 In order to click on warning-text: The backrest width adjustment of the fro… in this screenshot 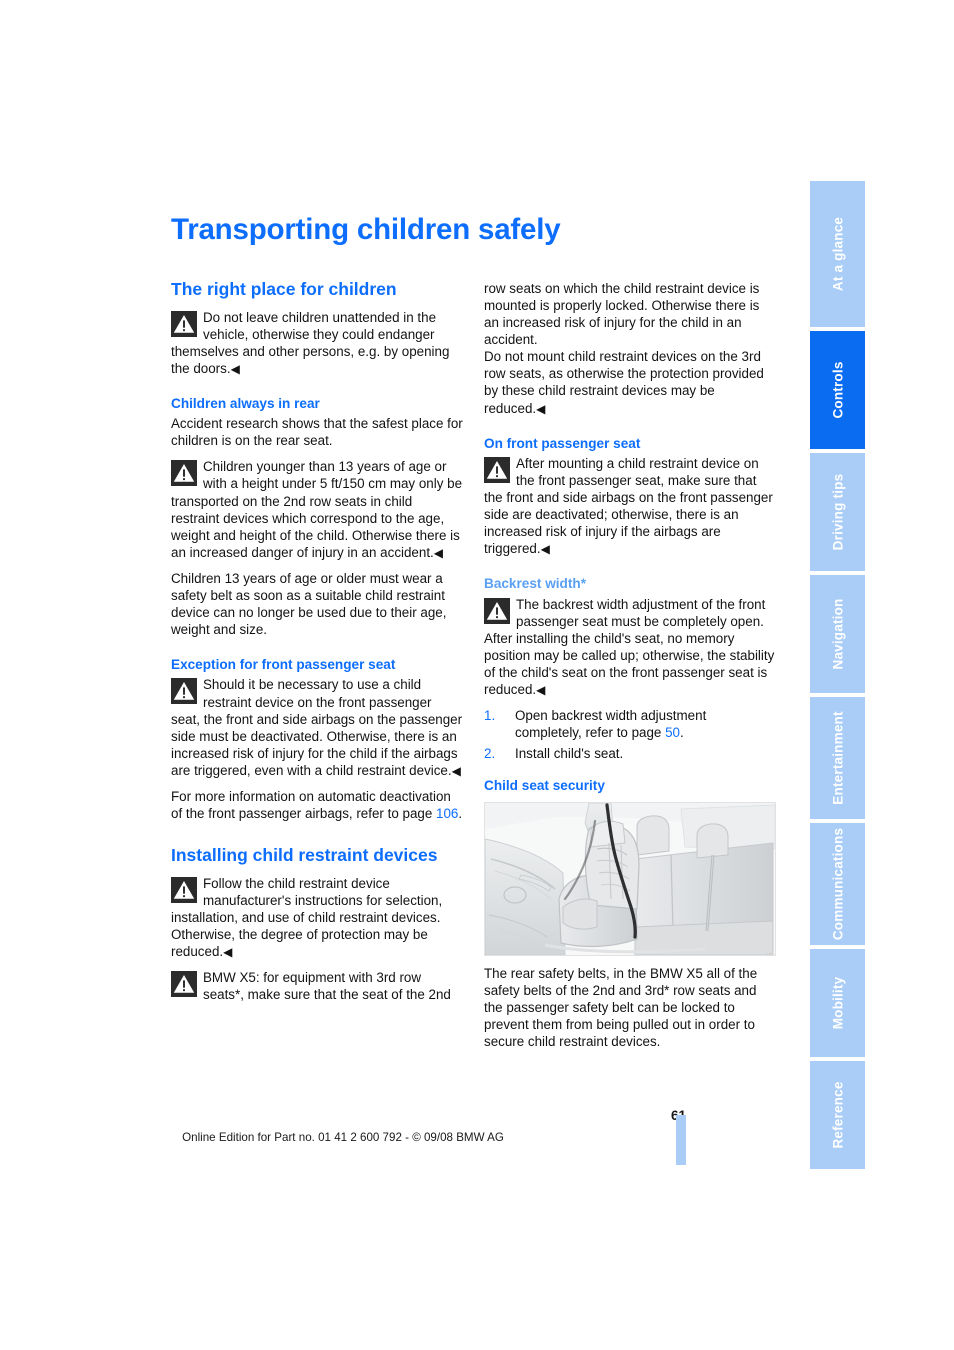, I will do `click(629, 647)`.